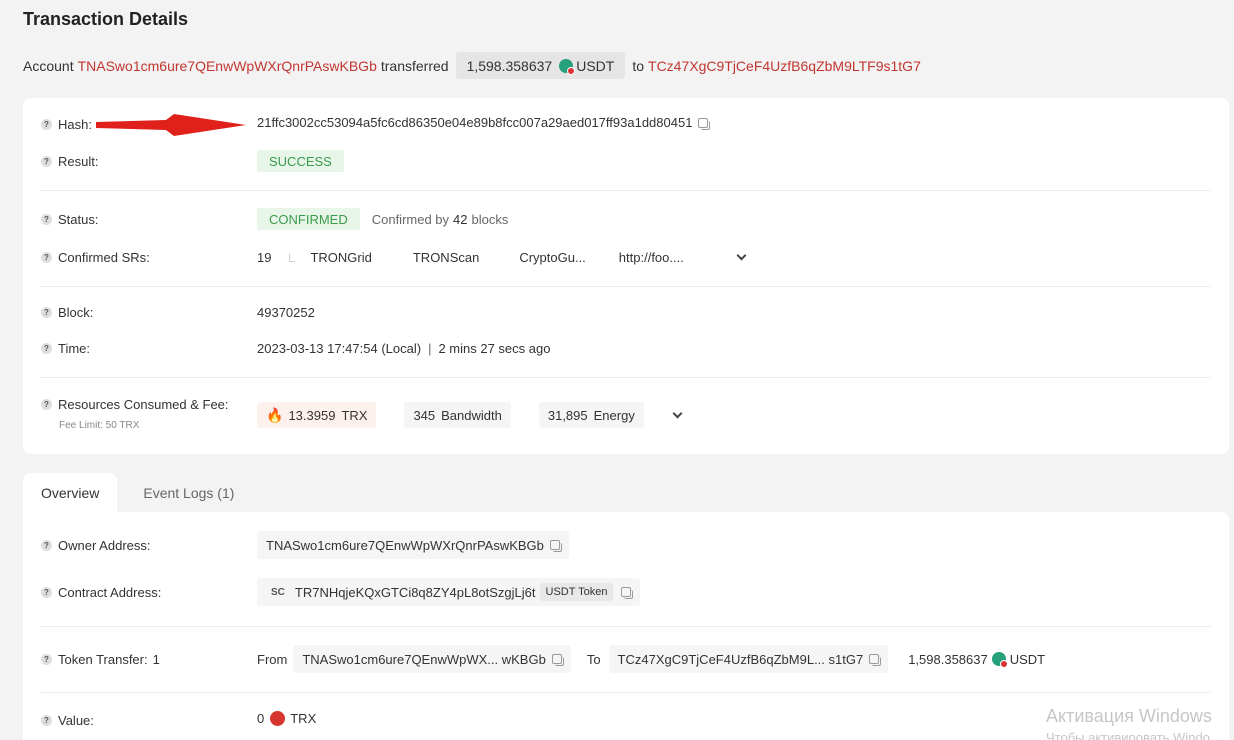 This screenshot has height=740, width=1234. I want to click on confirmed-srs-label: Confirmed SRs:, so click(104, 257).